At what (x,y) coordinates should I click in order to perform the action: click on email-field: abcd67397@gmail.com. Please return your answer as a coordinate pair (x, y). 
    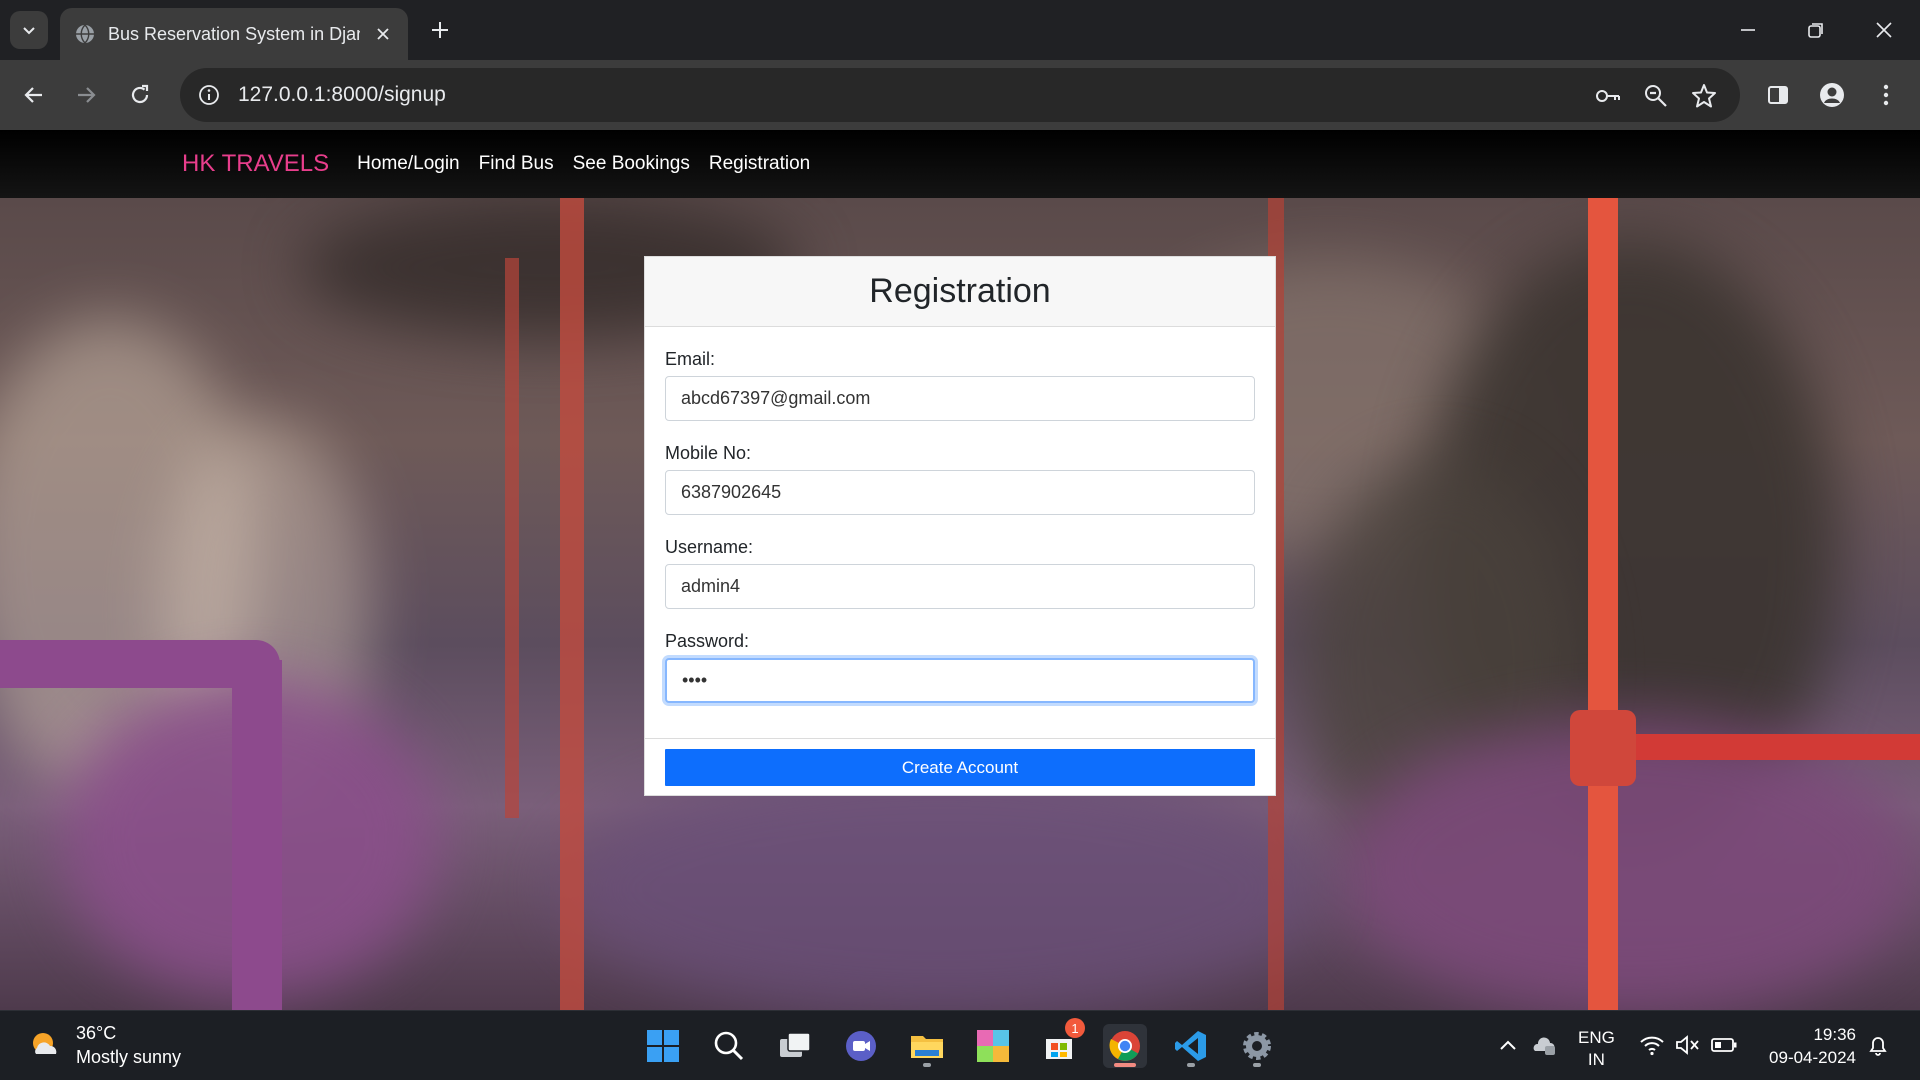
    Looking at the image, I should click on (960, 398).